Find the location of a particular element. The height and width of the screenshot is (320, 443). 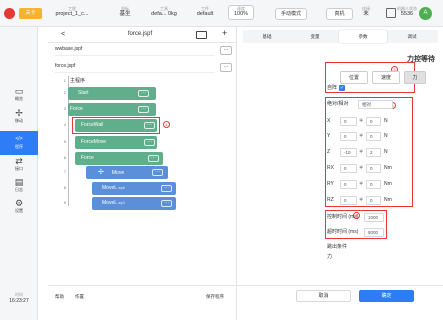

row-z-label: Z is located at coordinates (329, 152).